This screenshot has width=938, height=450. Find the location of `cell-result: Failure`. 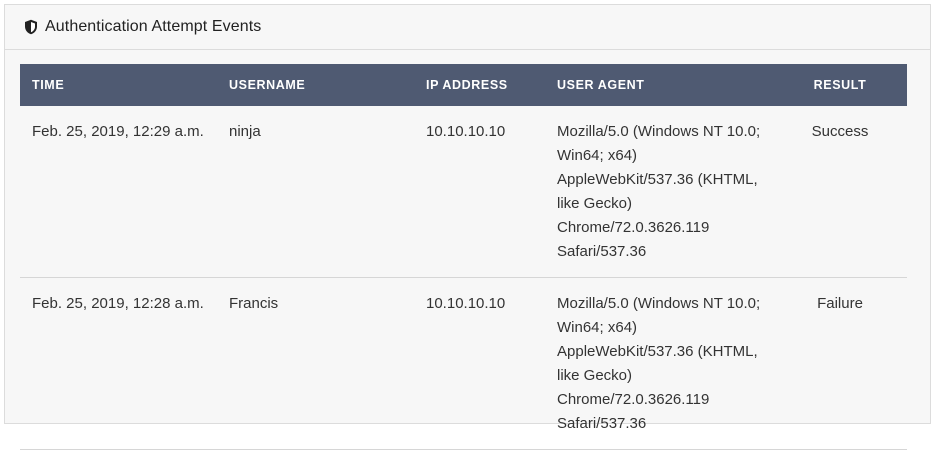

cell-result: Failure is located at coordinates (840, 363).